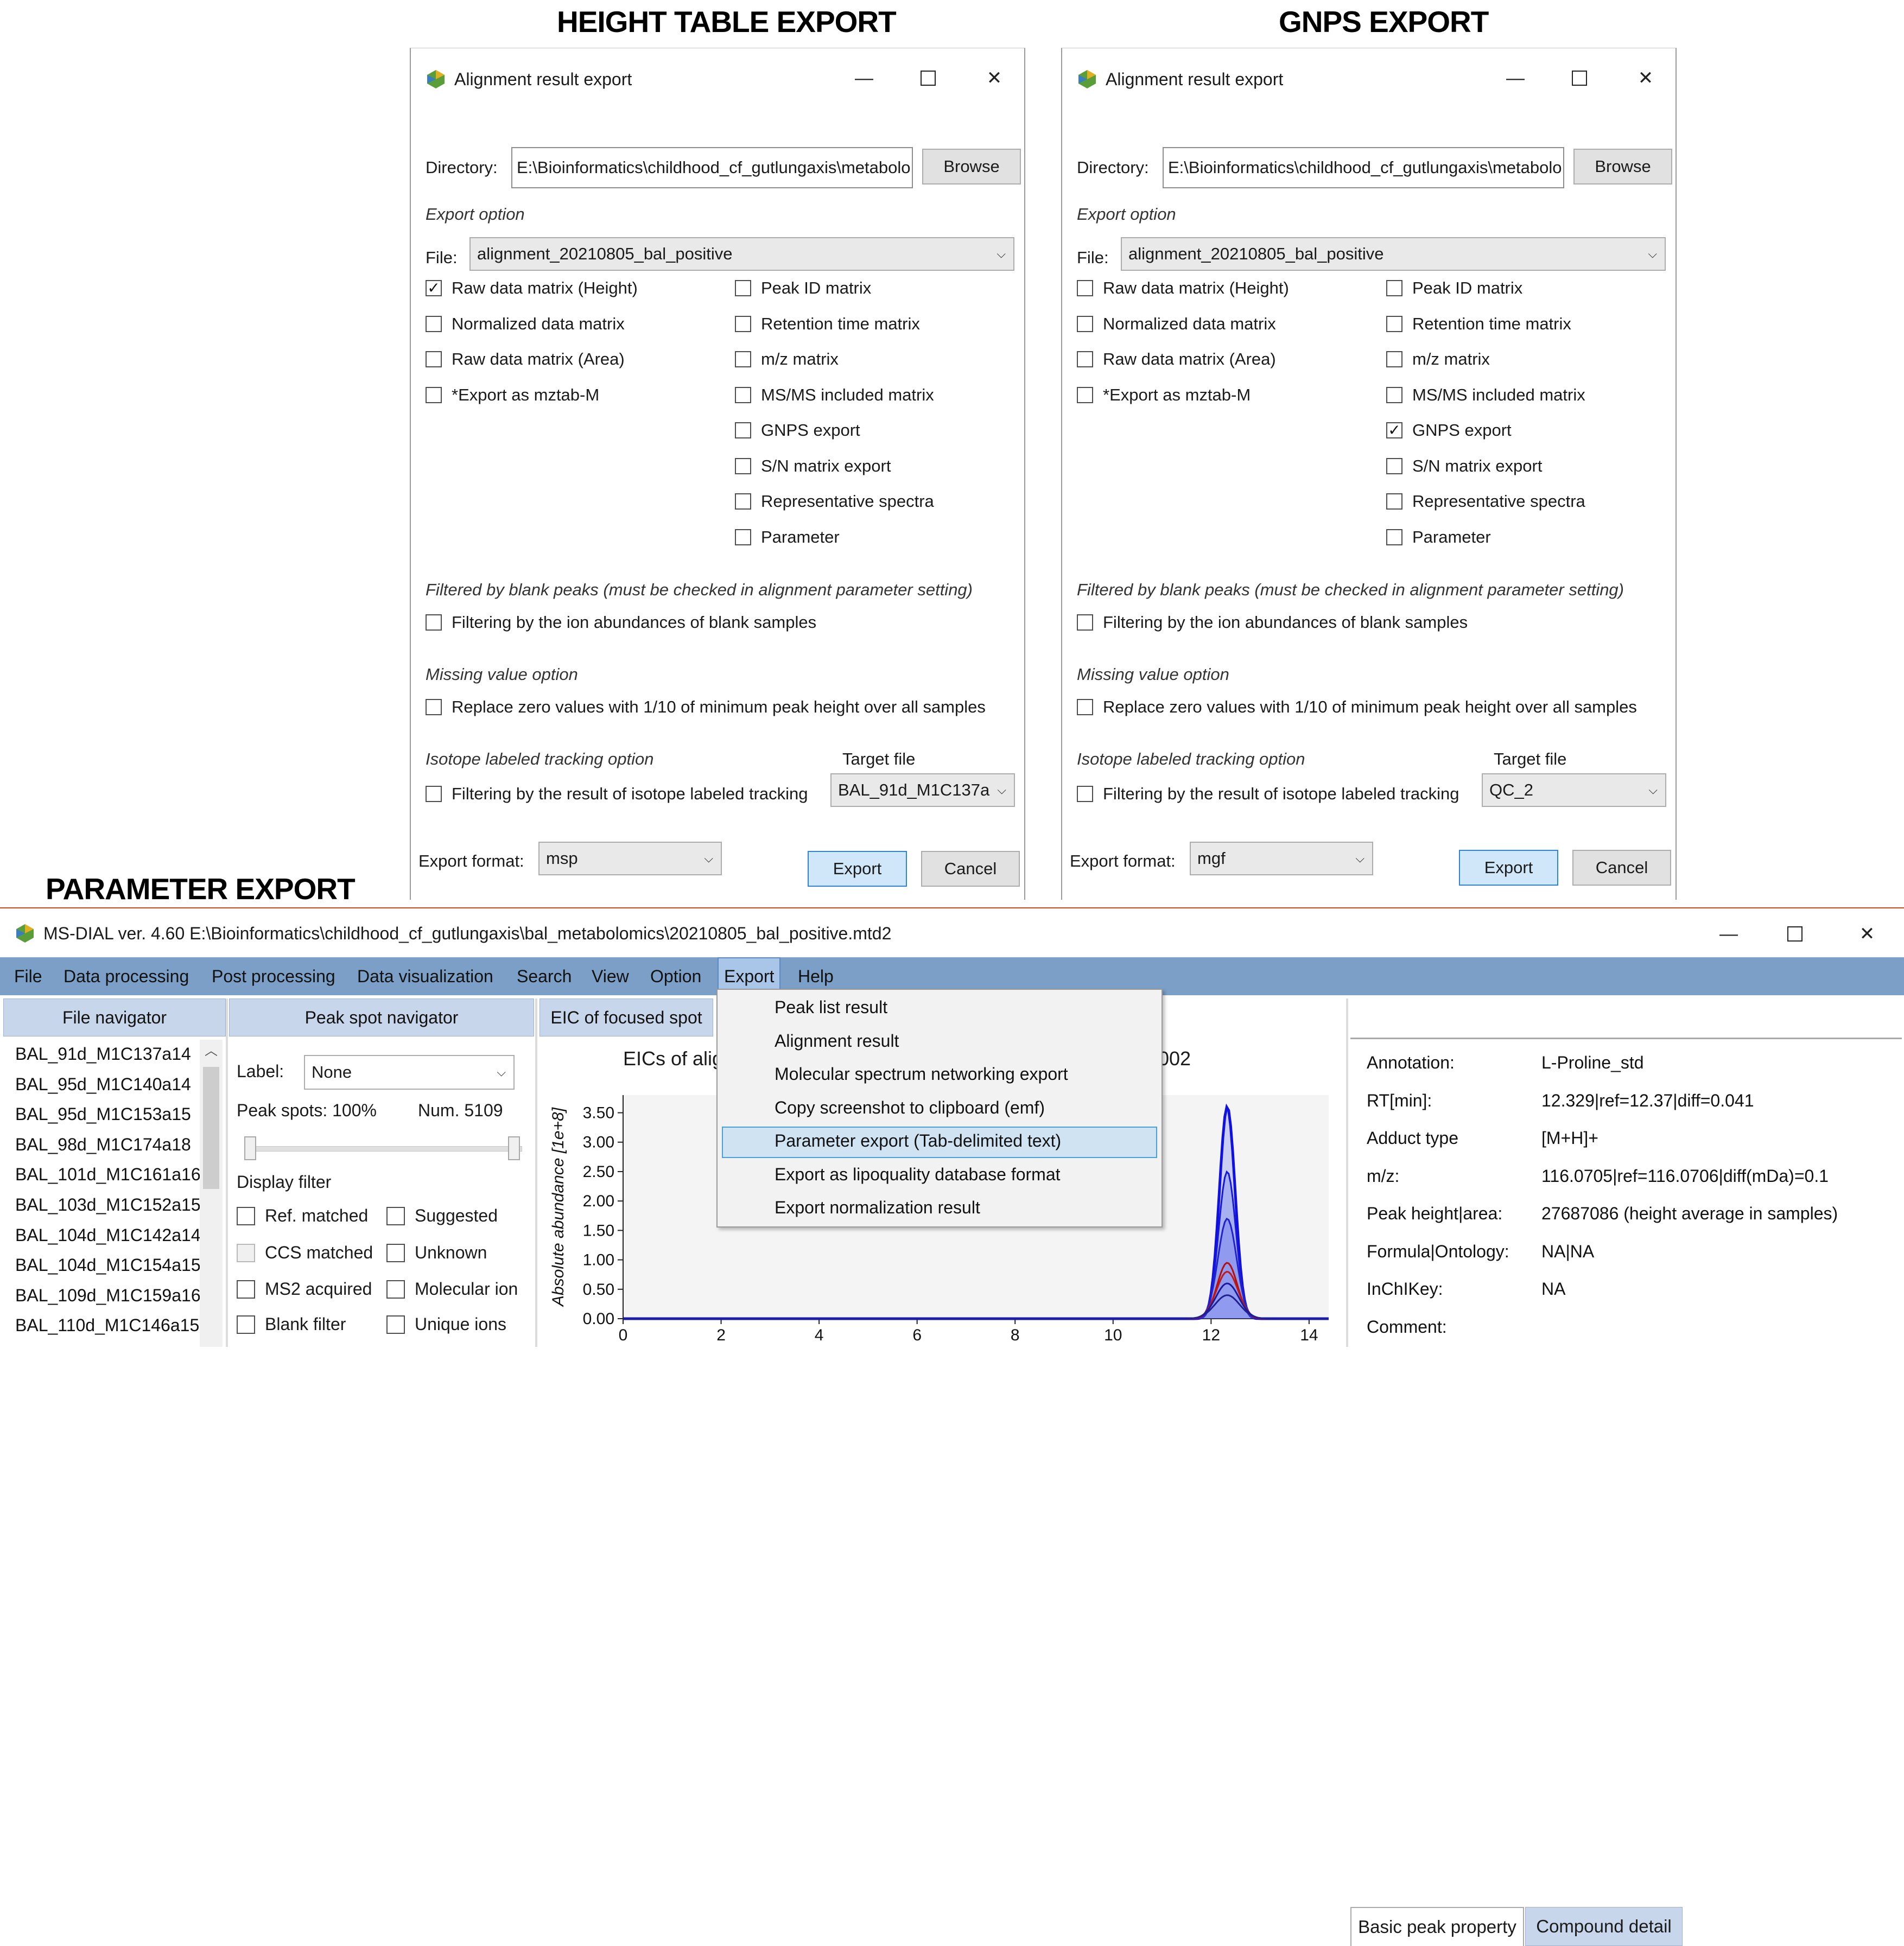 This screenshot has height=1946, width=1904. Describe the element at coordinates (273, 976) in the screenshot. I see `menu-post-processing: Post processing` at that location.